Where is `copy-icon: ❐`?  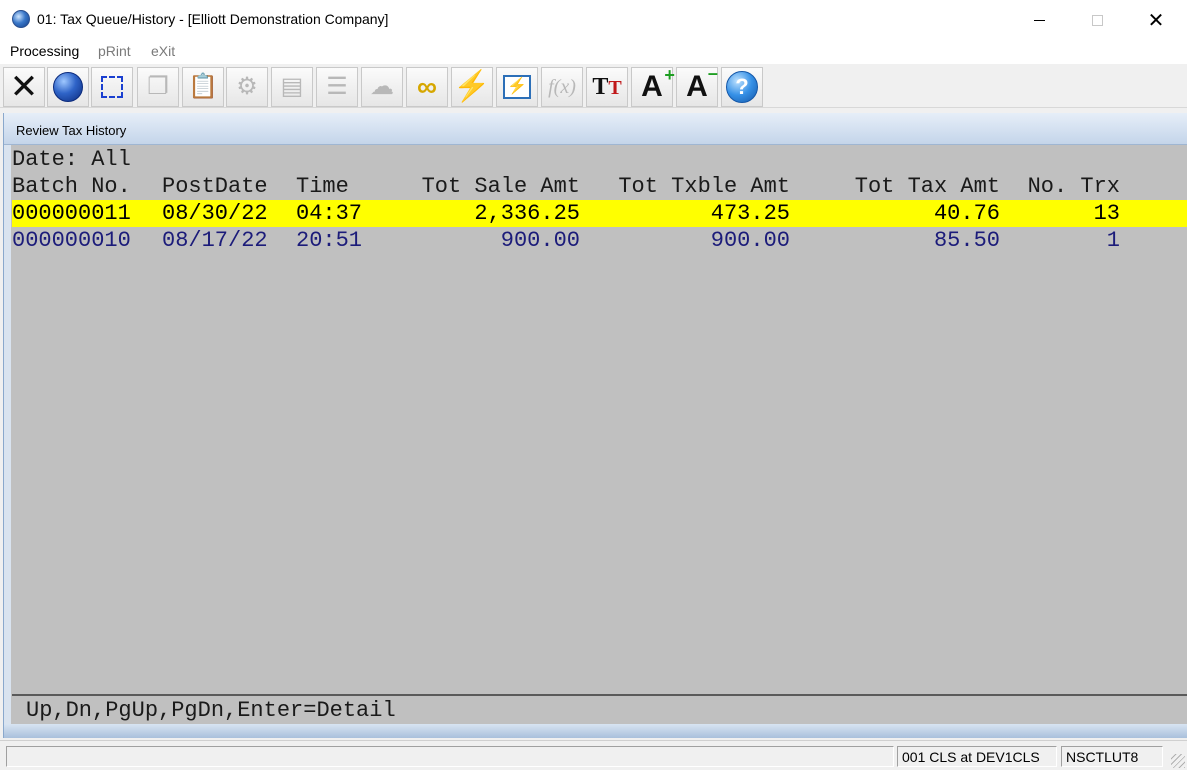
copy-icon: ❐ is located at coordinates (158, 86).